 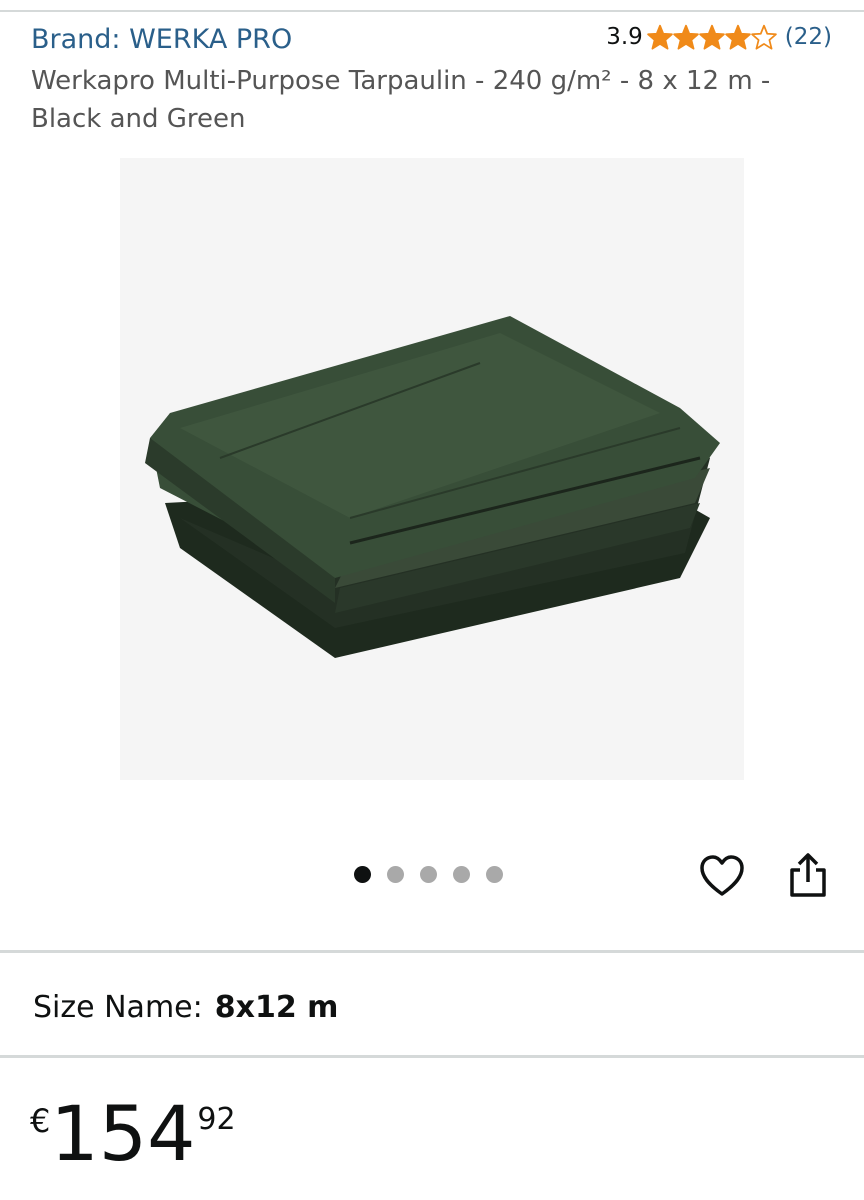 I want to click on rating-count-link: (22), so click(x=808, y=37).